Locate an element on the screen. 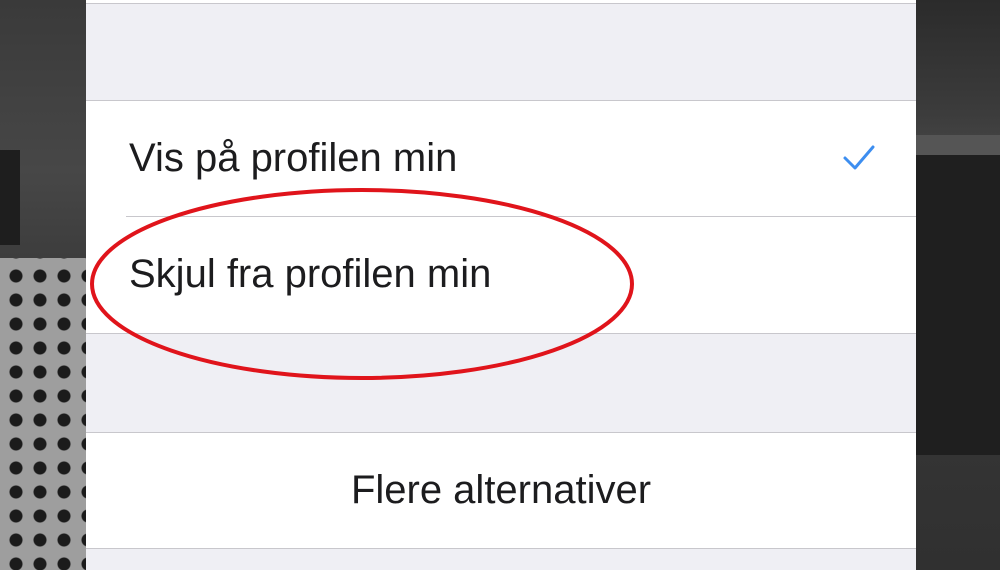 The image size is (1000, 570). background-frame is located at coordinates (10, 197).